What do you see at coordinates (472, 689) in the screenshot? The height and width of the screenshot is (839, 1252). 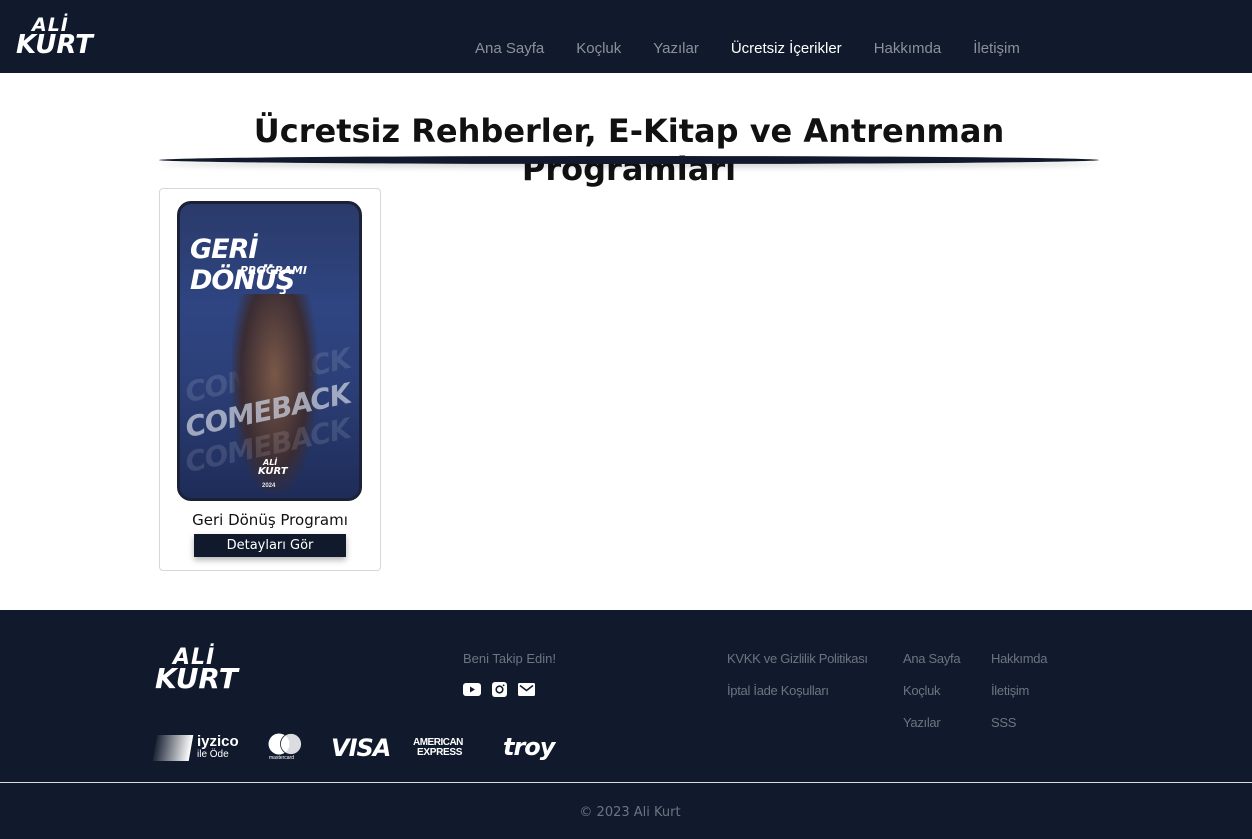 I see `youtube-icon` at bounding box center [472, 689].